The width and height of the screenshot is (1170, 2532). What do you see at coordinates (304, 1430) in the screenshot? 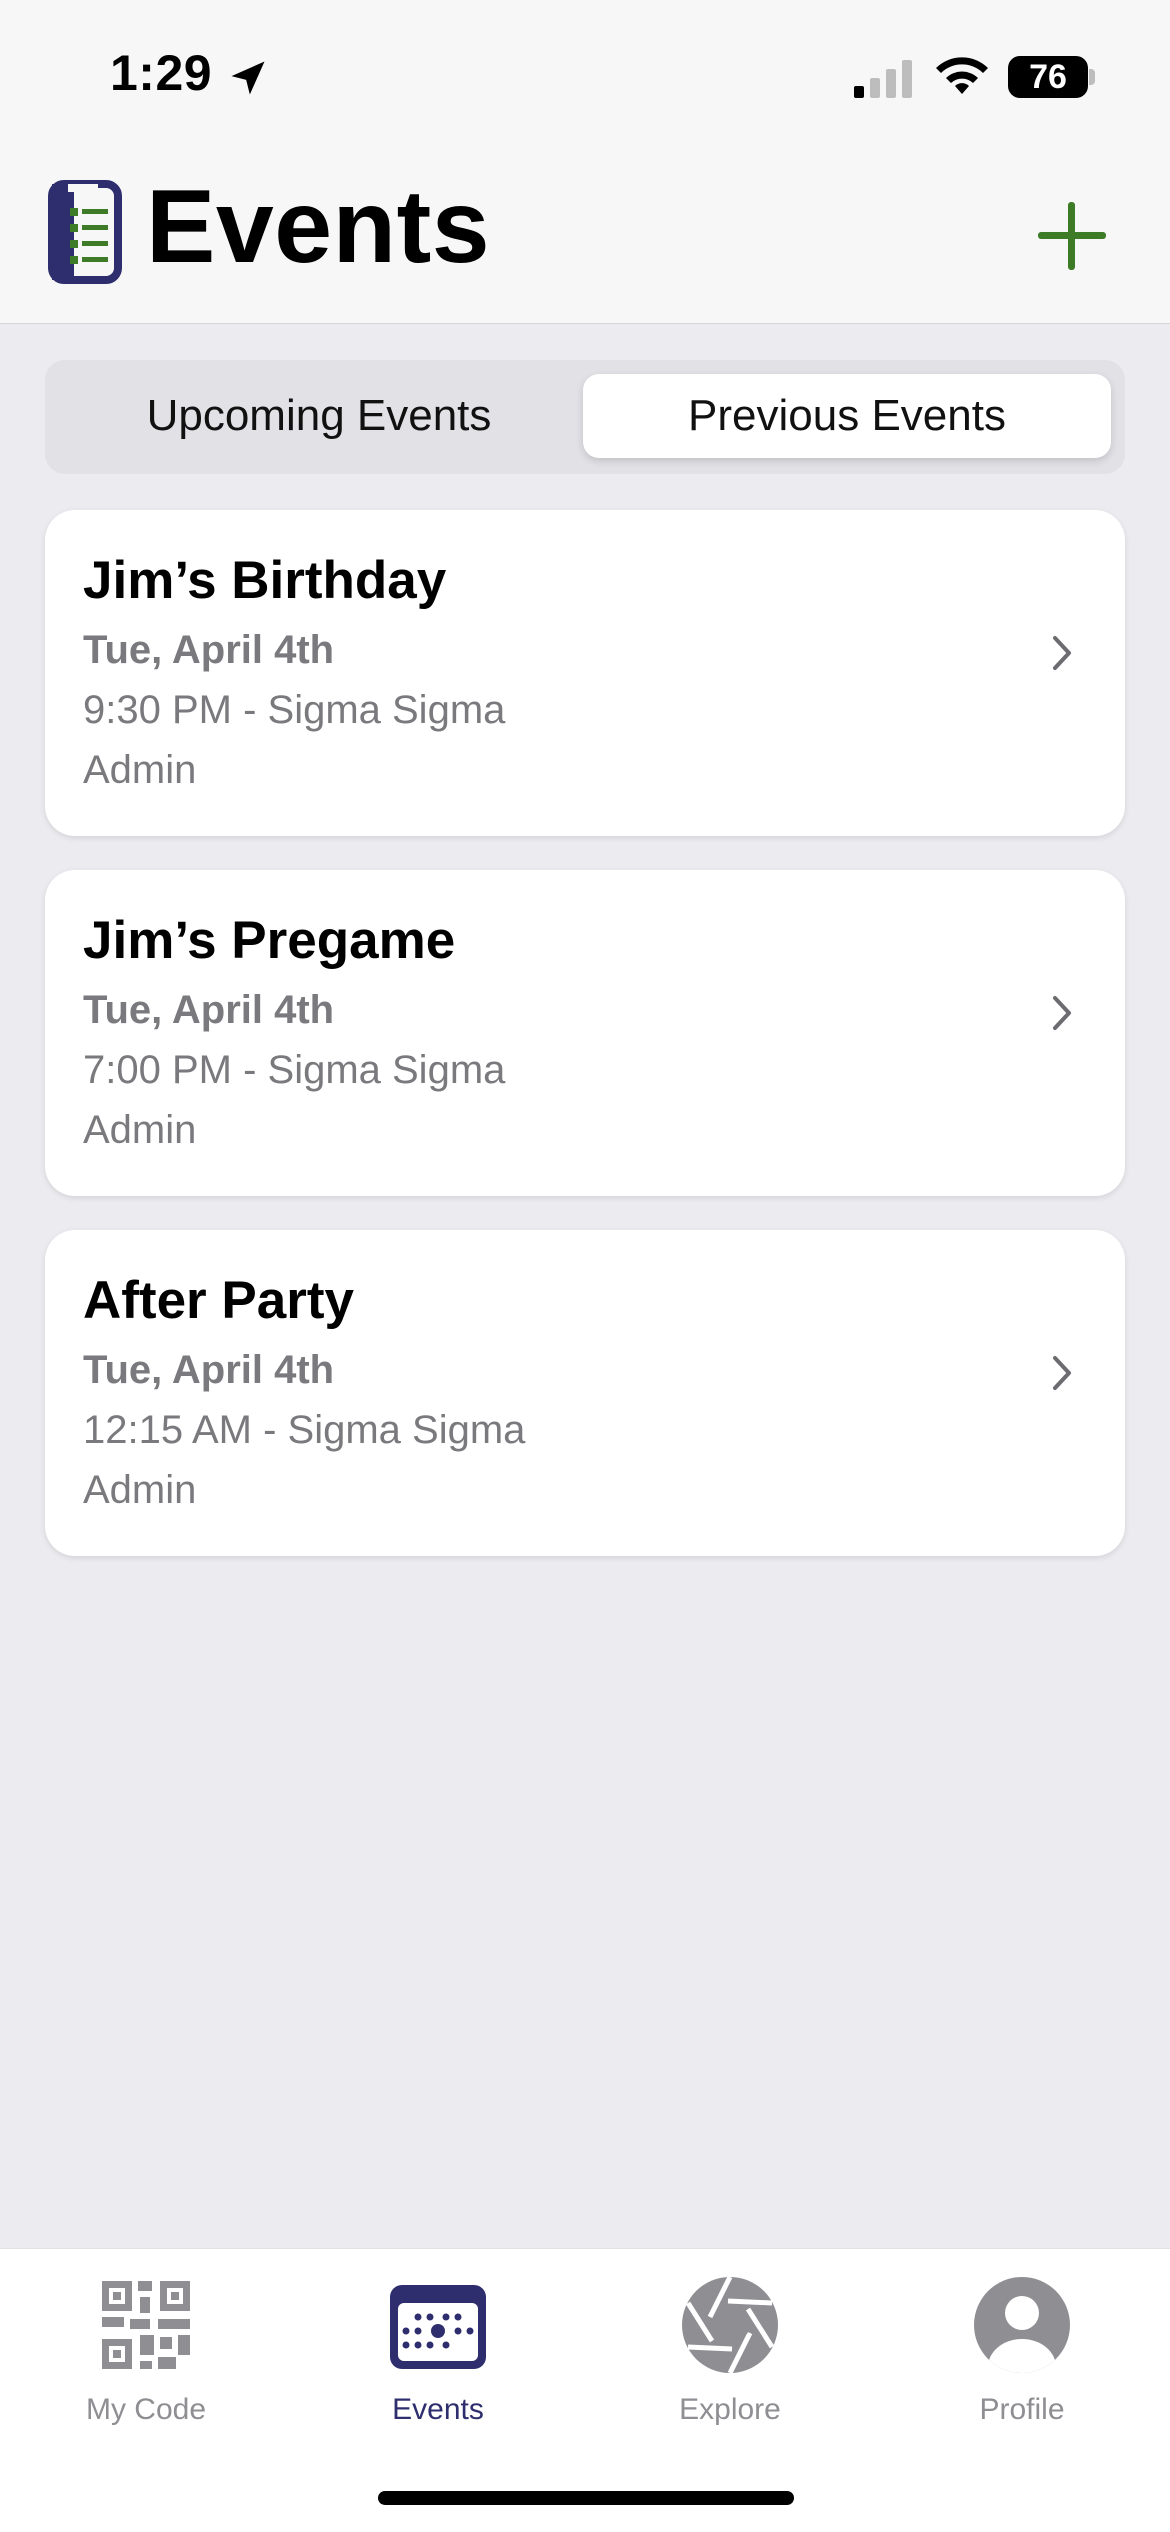
I see `event-time-location: 12:15 AM - Sigma Sigma` at bounding box center [304, 1430].